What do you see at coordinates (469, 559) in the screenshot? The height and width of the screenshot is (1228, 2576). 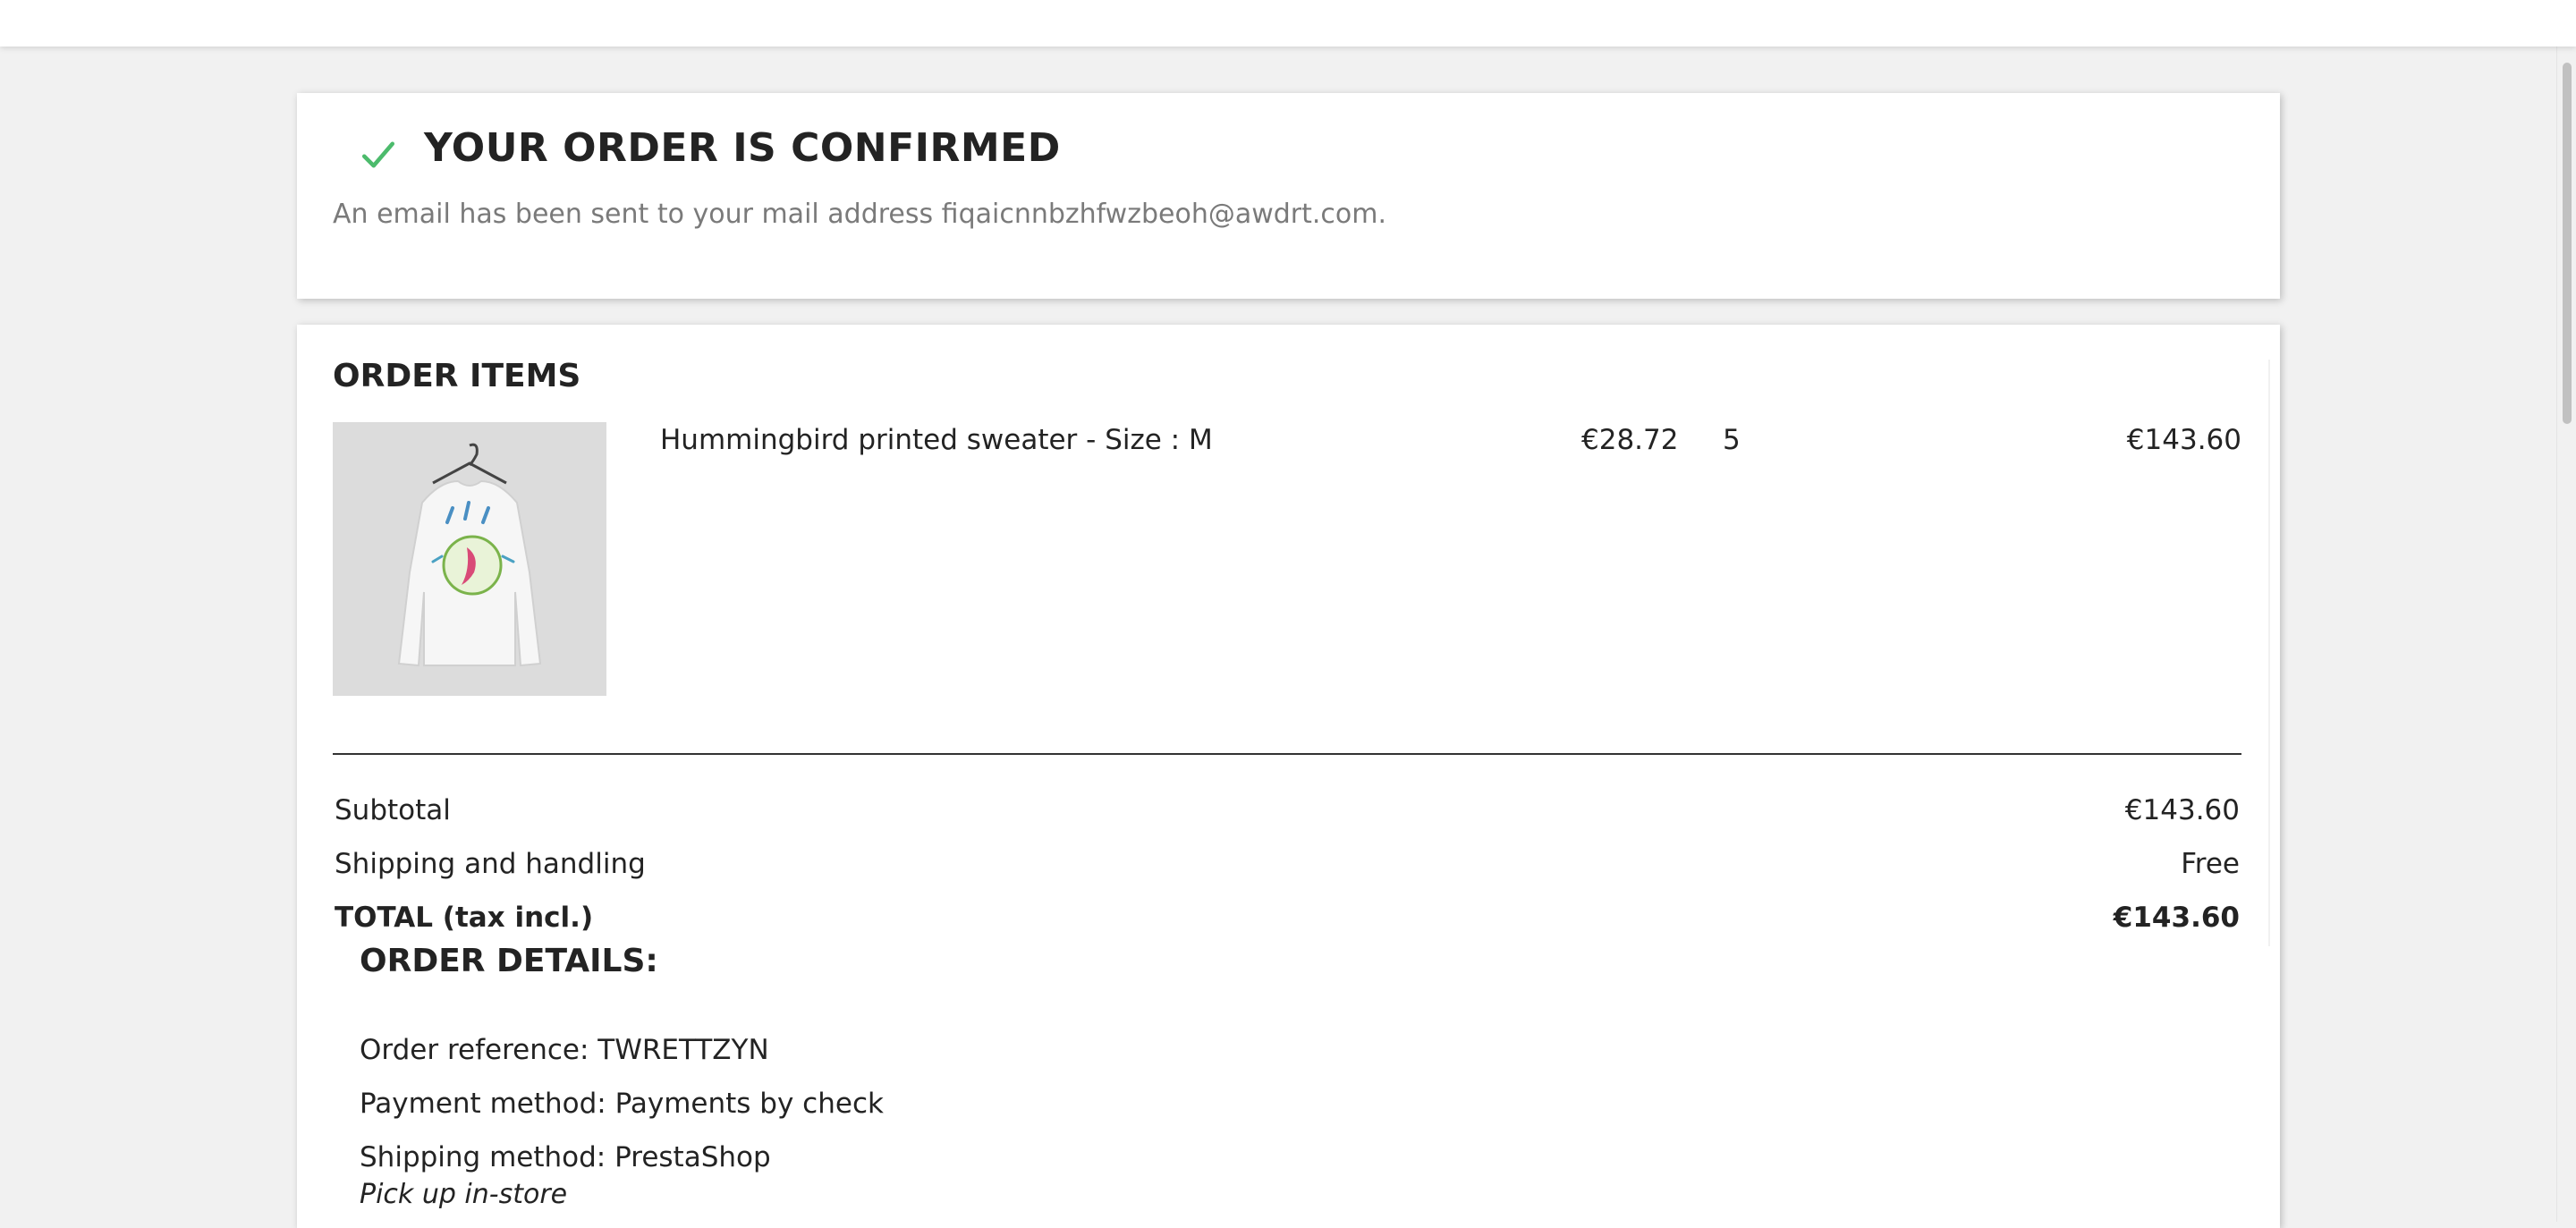 I see `product-image` at bounding box center [469, 559].